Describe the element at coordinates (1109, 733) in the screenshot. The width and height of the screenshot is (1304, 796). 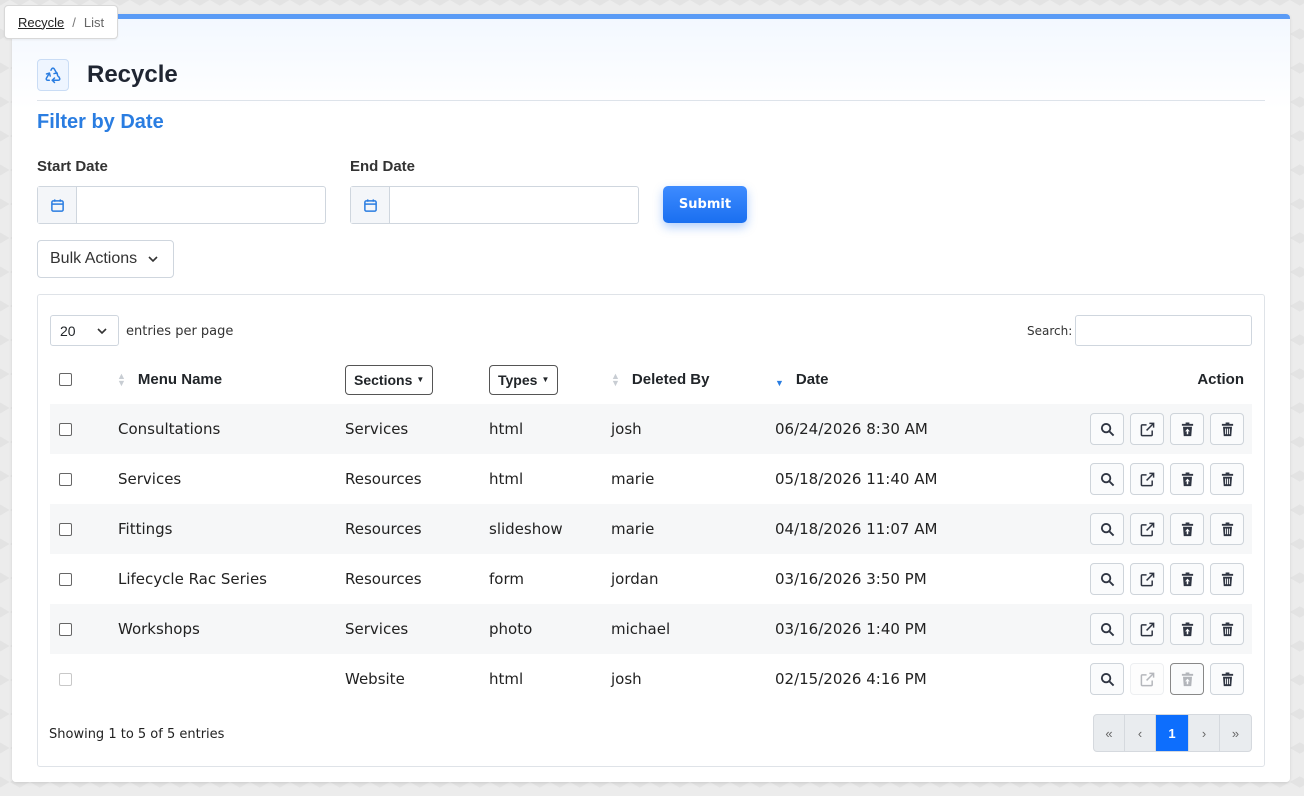
I see `first-page-button: «` at that location.